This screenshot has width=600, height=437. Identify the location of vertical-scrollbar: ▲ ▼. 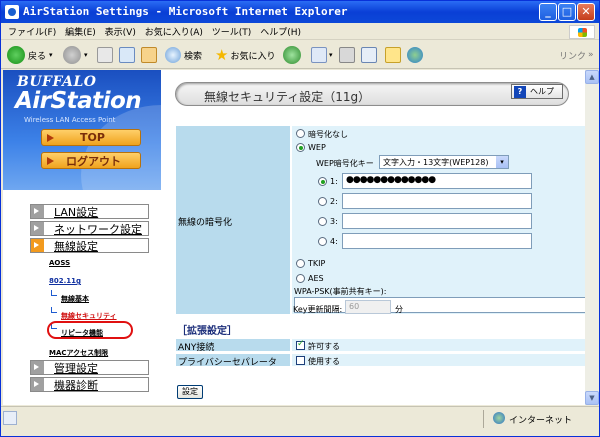
(592, 237).